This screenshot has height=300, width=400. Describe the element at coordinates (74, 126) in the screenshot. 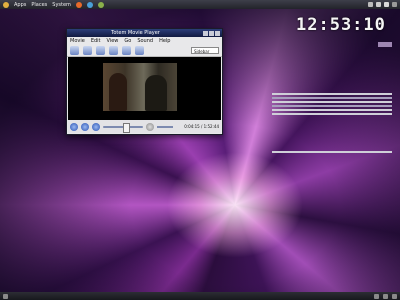

I see `previous-icon` at that location.